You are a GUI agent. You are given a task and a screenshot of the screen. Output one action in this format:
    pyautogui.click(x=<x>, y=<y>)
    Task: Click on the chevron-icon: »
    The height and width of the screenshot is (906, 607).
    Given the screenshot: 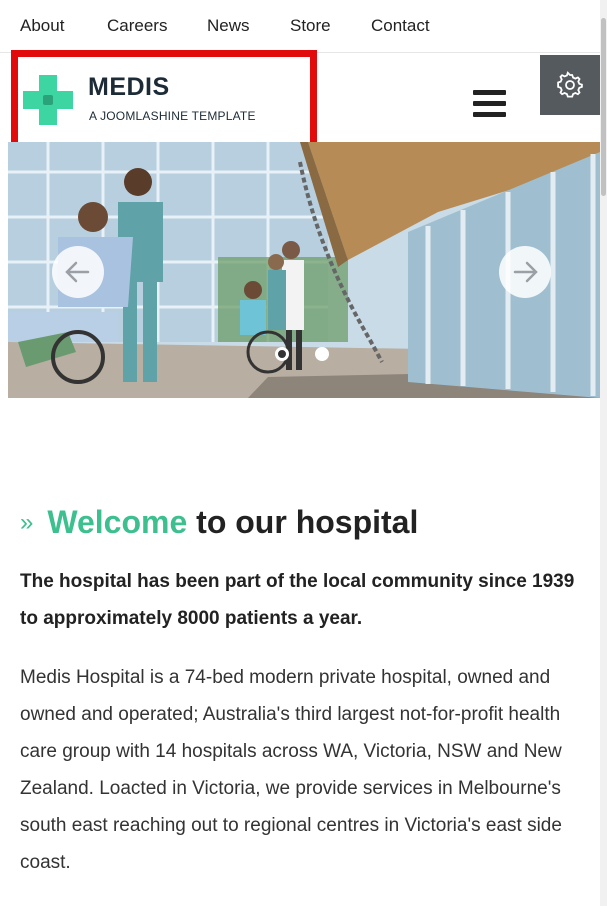 What is the action you would take?
    pyautogui.click(x=27, y=522)
    